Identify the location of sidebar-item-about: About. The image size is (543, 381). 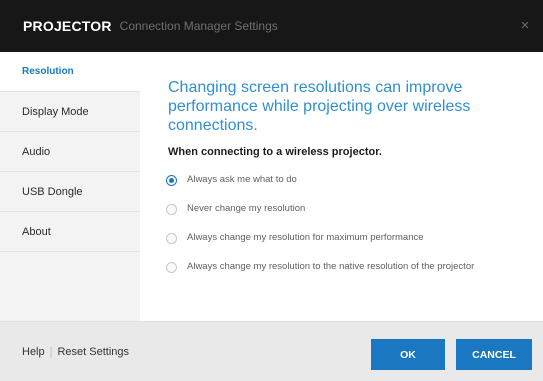
(70, 232).